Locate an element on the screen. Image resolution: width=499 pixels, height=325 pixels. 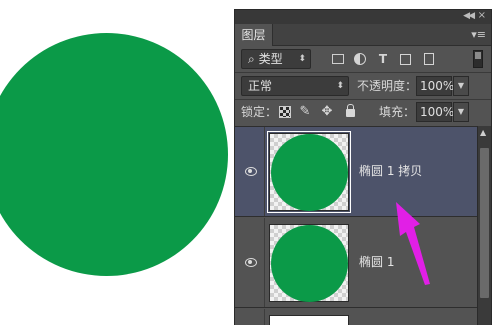
opacity-dropdown-button: ▼ is located at coordinates (461, 86).